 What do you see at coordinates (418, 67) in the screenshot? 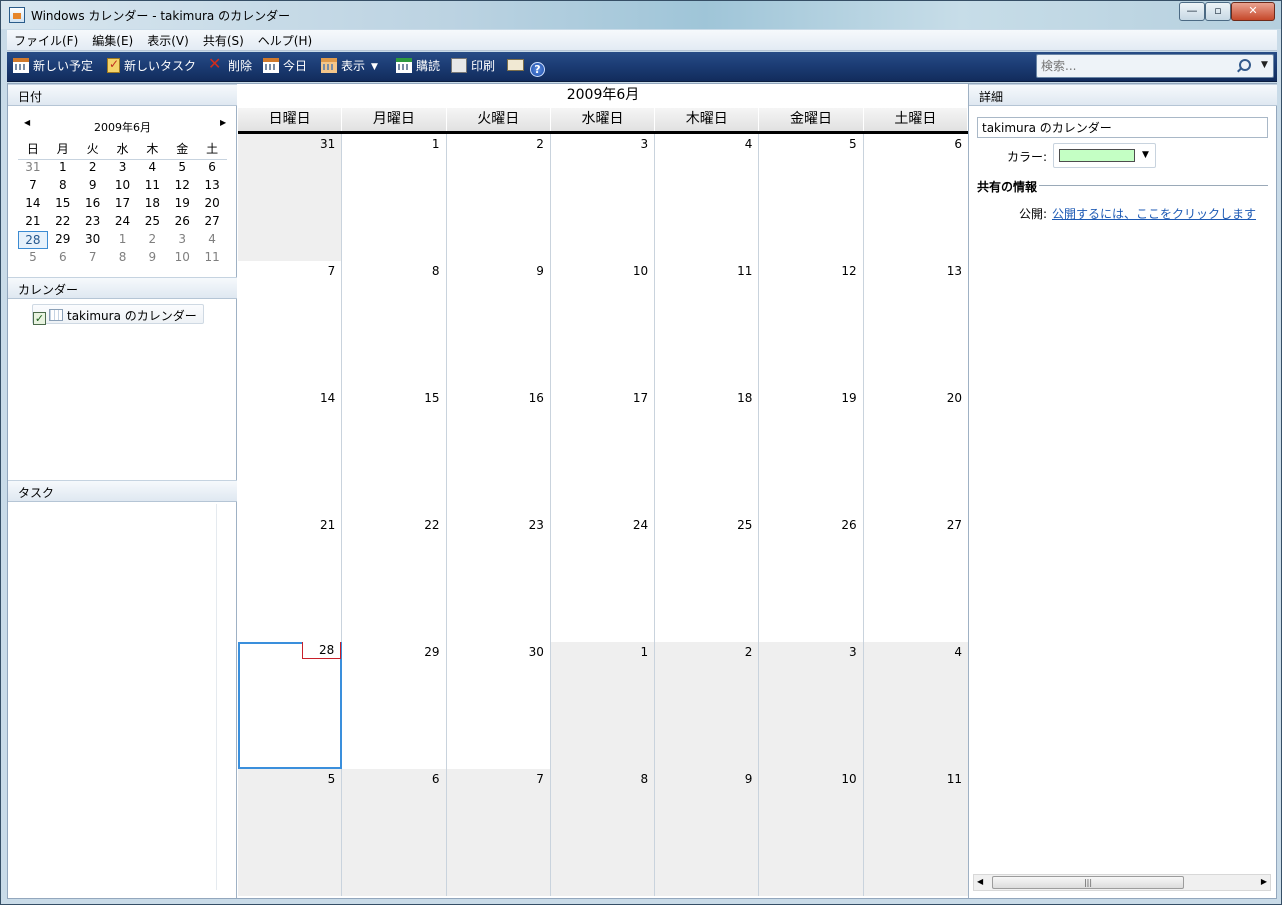
I see `subscribe-button: 購読` at bounding box center [418, 67].